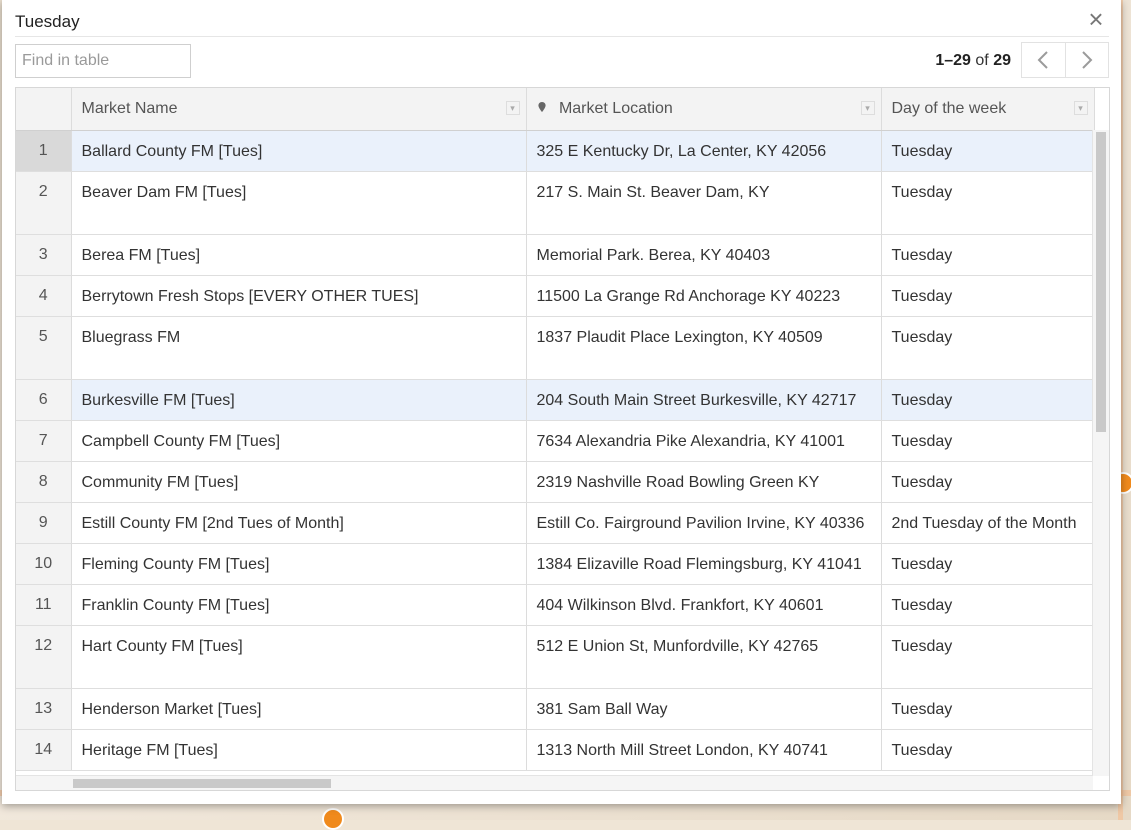 This screenshot has height=830, width=1131. I want to click on market-location-cell: 2319 Nashville Road Bowling Green KY, so click(704, 482).